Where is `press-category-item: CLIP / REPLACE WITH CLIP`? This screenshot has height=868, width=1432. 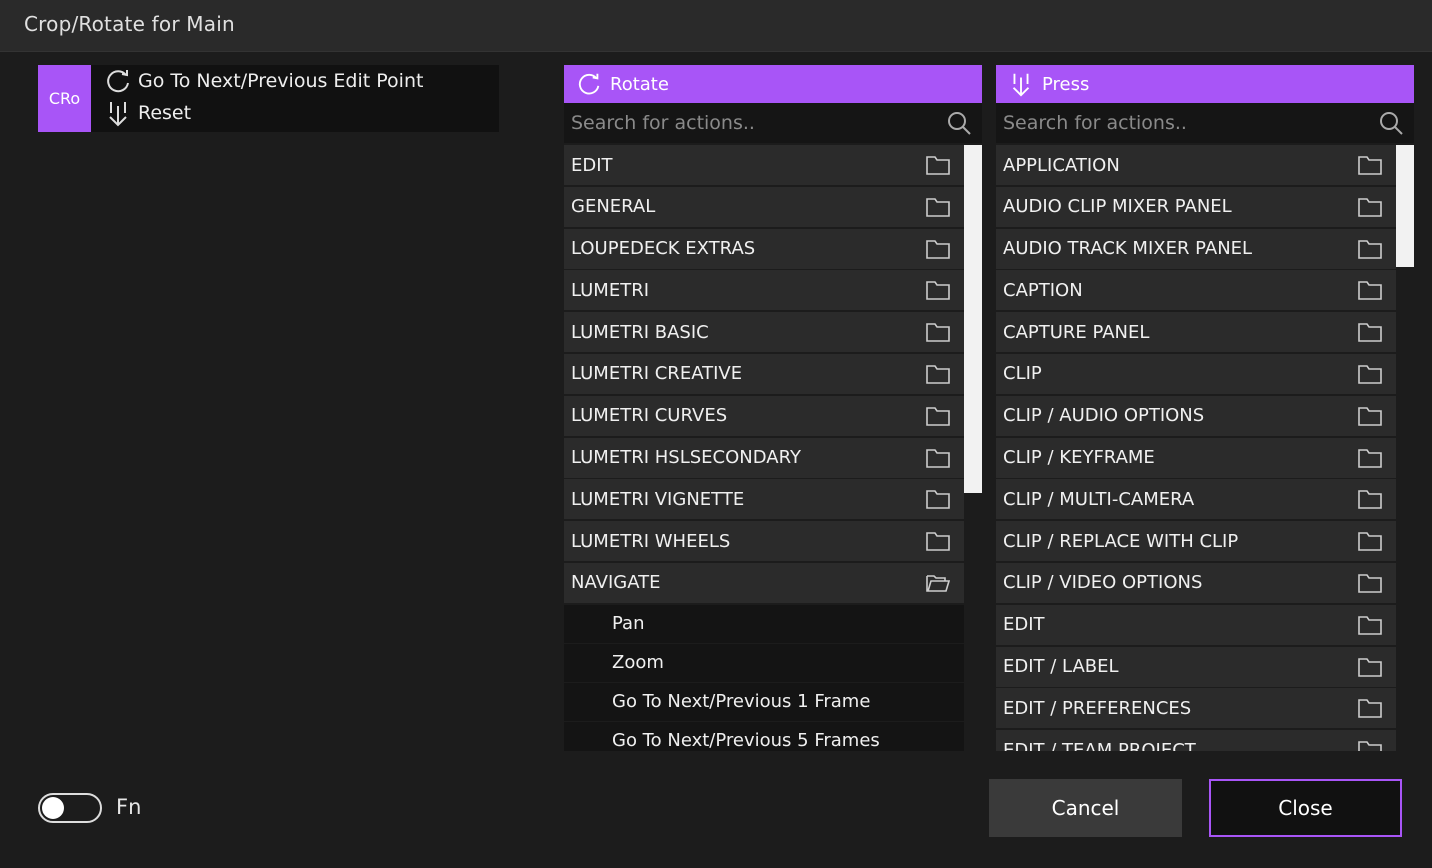 press-category-item: CLIP / REPLACE WITH CLIP is located at coordinates (1196, 541).